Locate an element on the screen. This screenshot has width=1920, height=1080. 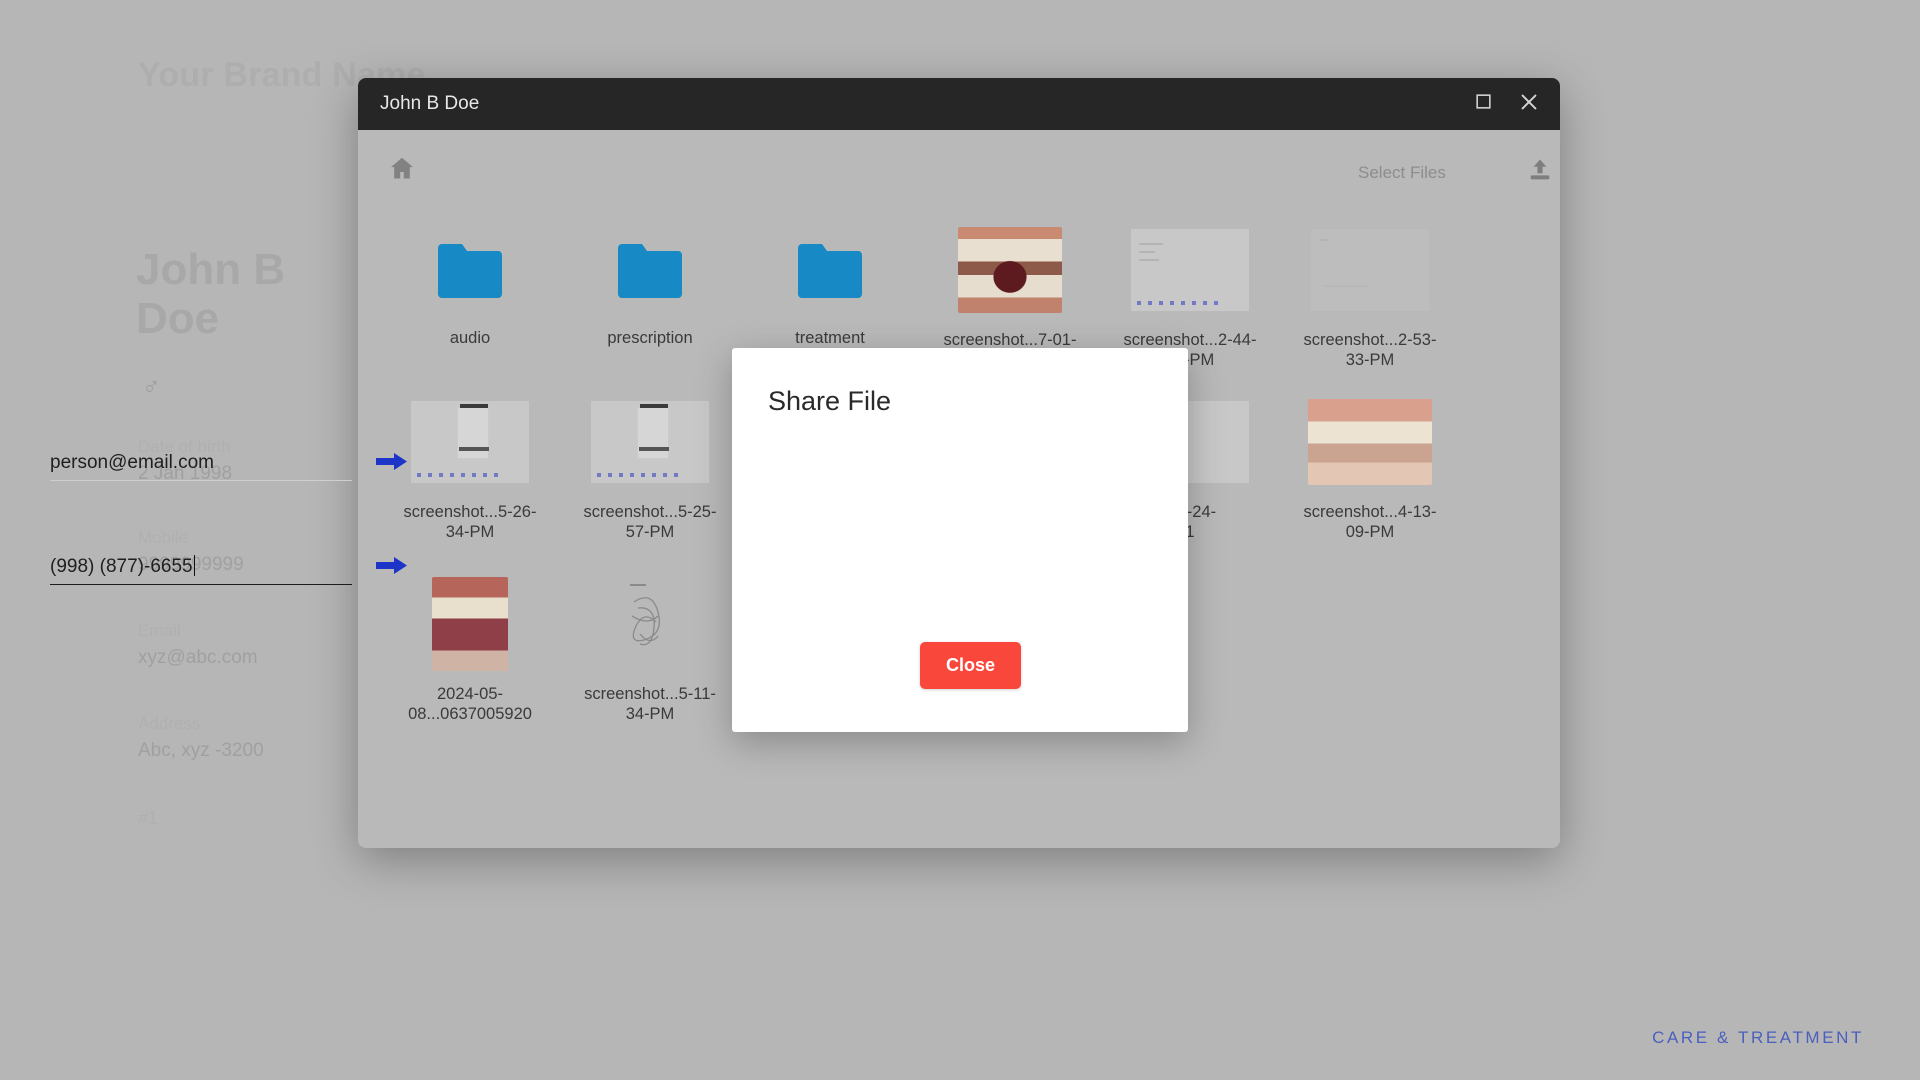
item-label: screenshot...4-13- is located at coordinates (1370, 512).